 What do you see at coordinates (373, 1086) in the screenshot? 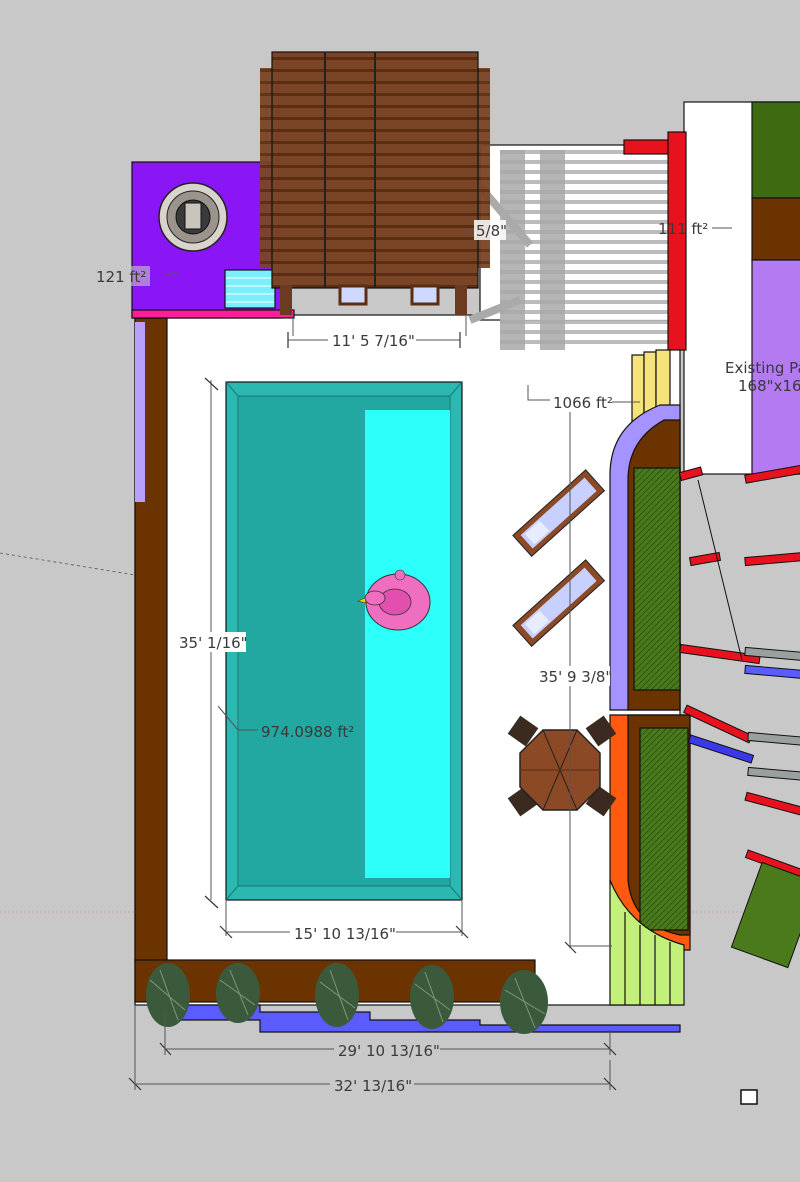
I see `total-width-label: 32' 13/16"` at bounding box center [373, 1086].